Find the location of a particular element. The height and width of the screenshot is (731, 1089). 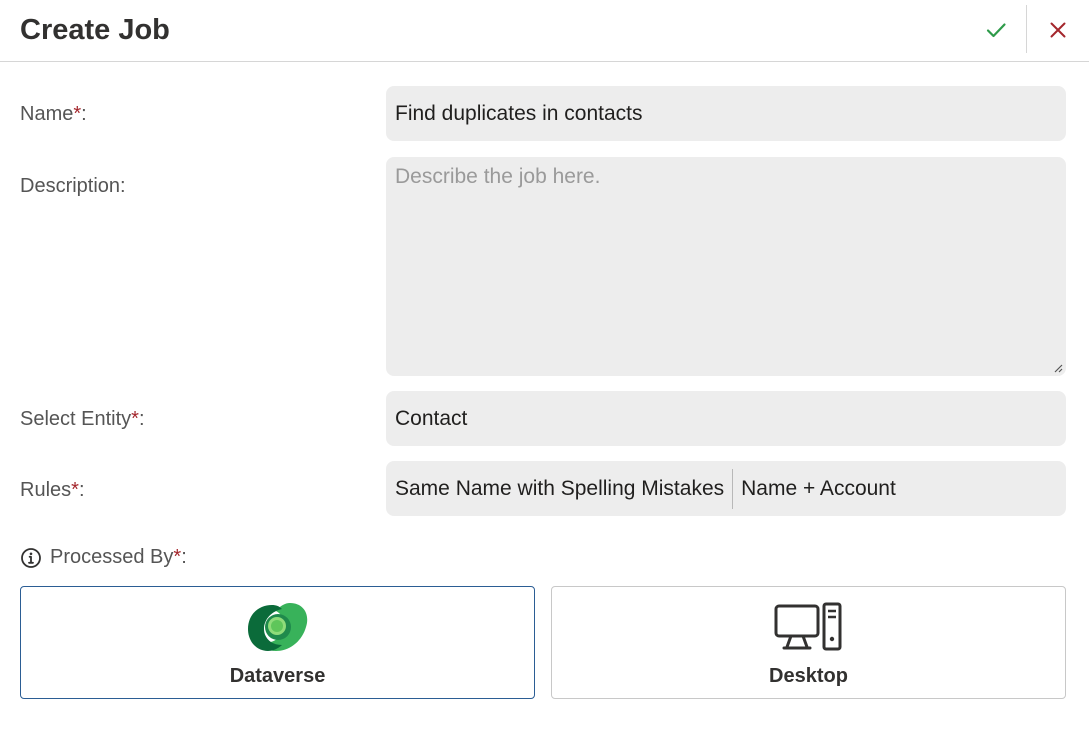

entity-select: Contact is located at coordinates (726, 418).